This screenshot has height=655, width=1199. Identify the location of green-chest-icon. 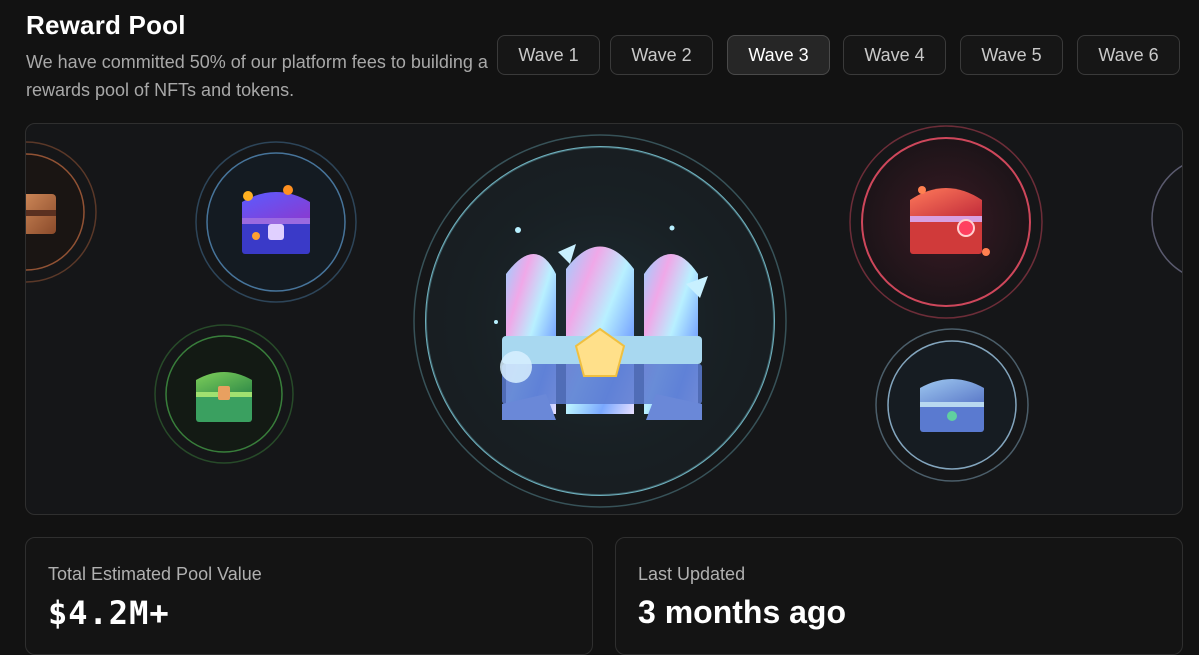
(224, 394).